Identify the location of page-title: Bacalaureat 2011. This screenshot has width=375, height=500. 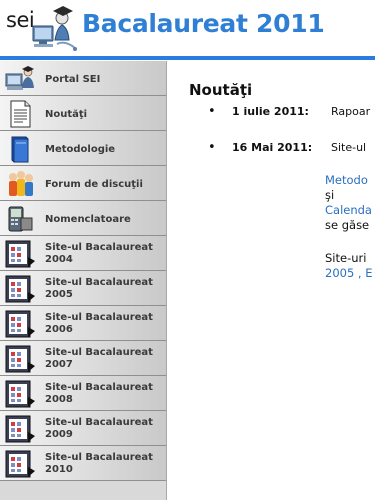
(203, 23).